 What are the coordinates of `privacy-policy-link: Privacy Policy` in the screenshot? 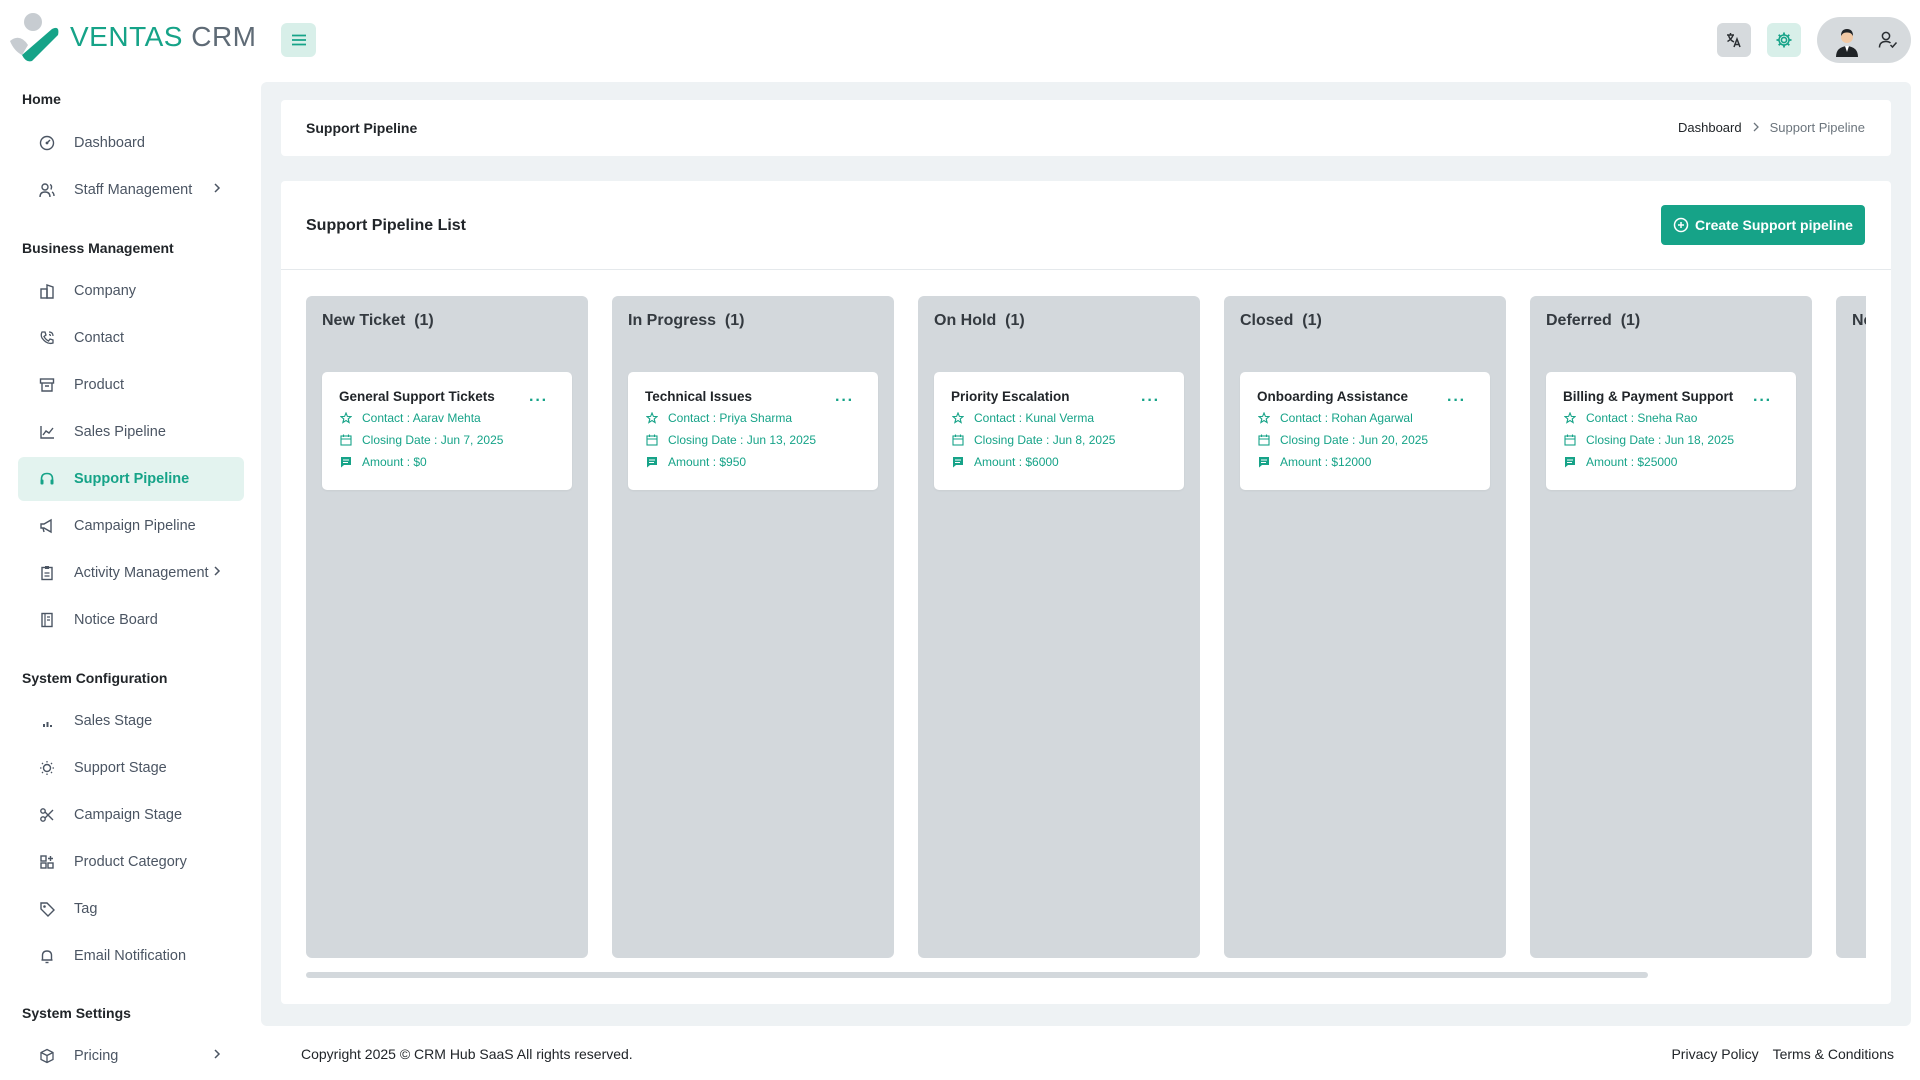 It's located at (1714, 1054).